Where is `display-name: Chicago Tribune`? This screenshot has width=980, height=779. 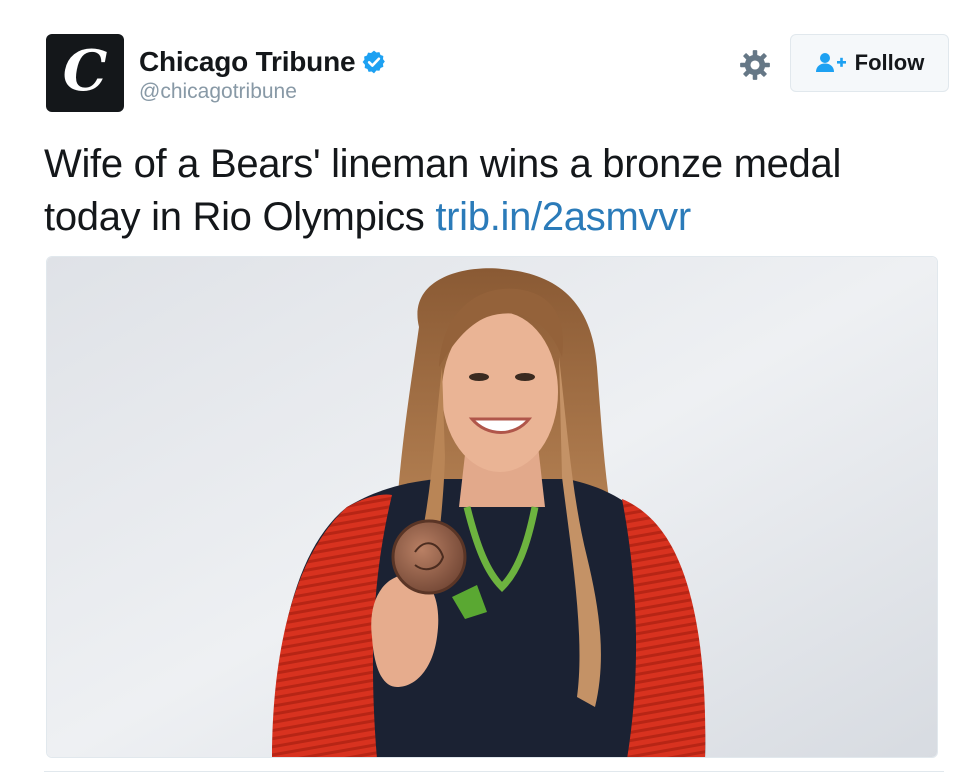
display-name: Chicago Tribune is located at coordinates (247, 62).